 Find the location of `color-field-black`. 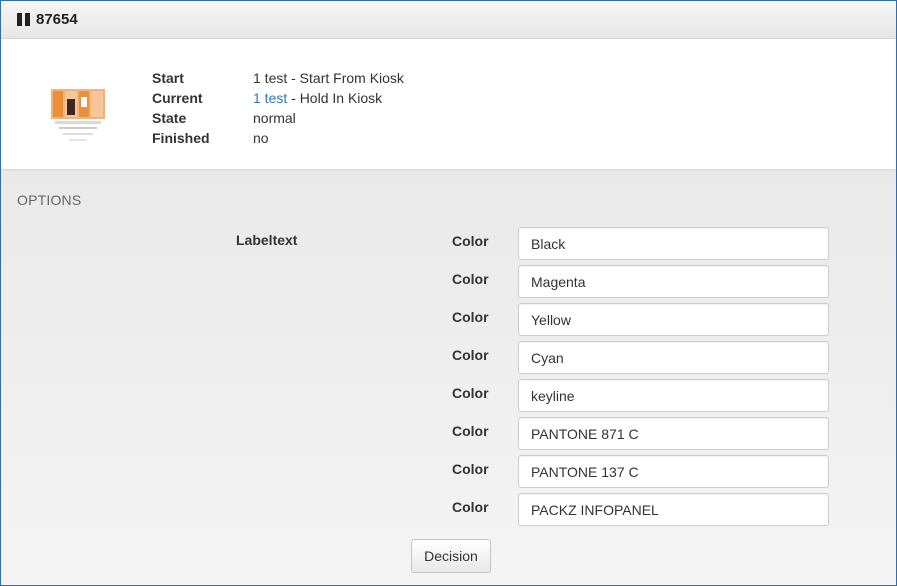

color-field-black is located at coordinates (673, 243).